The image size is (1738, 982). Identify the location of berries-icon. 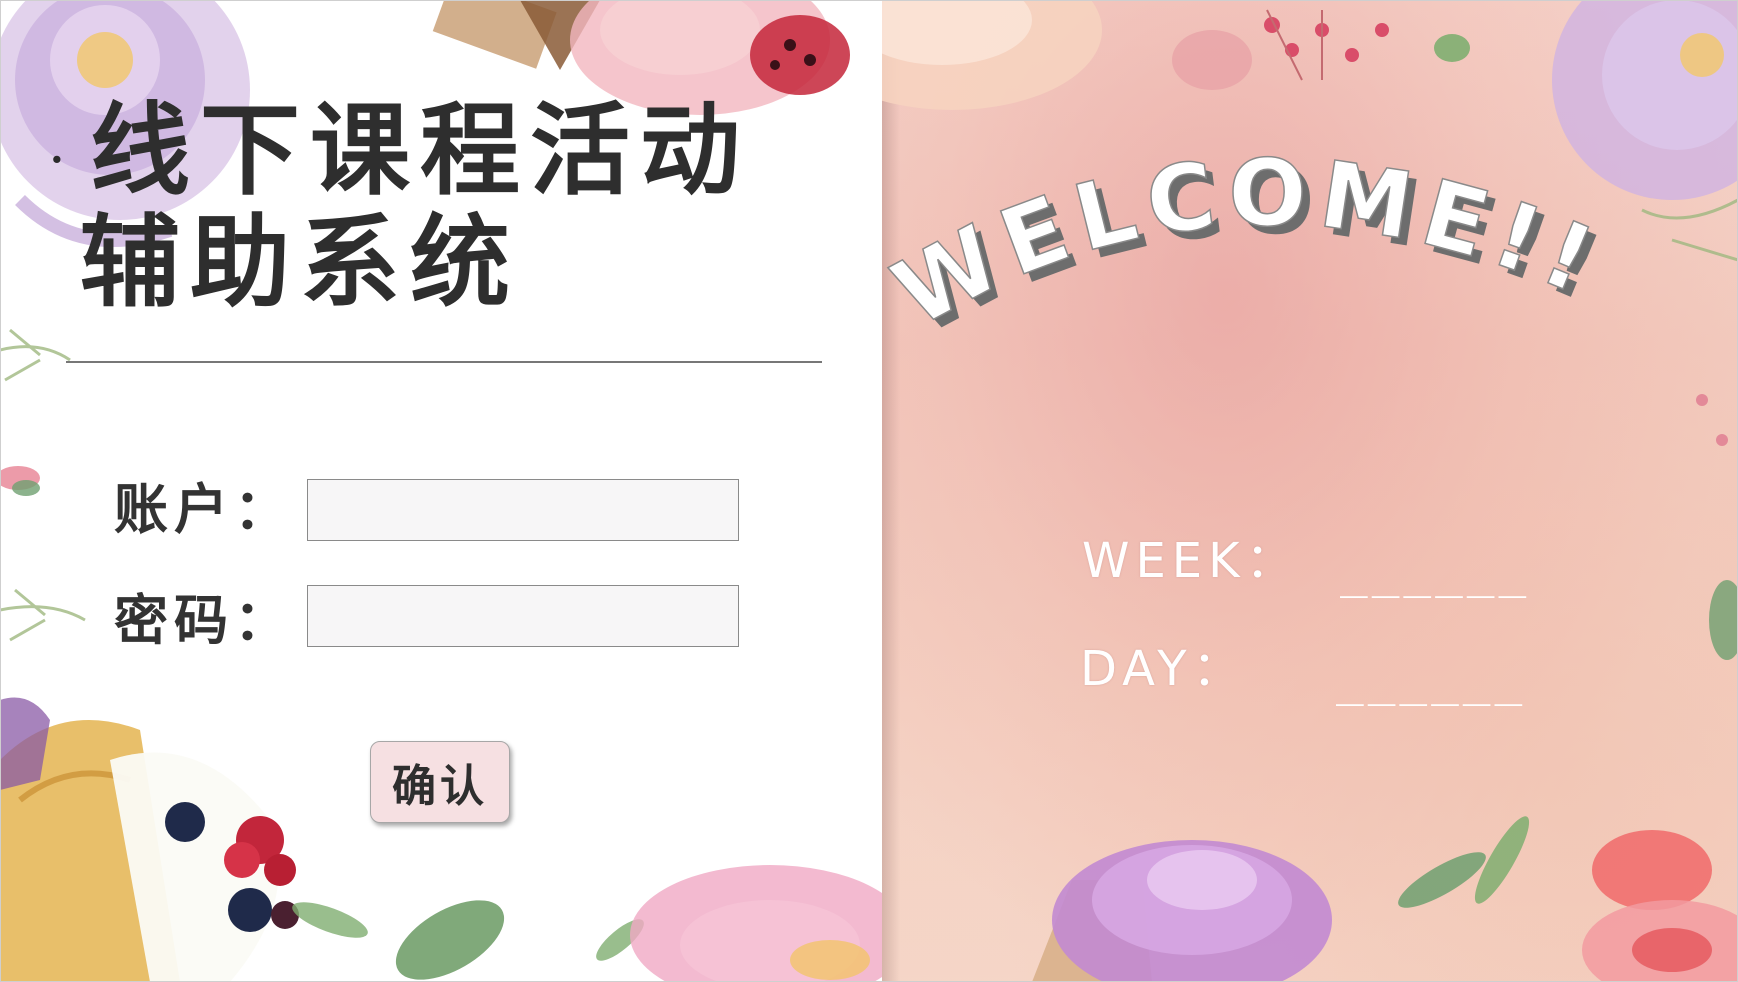
(232, 867).